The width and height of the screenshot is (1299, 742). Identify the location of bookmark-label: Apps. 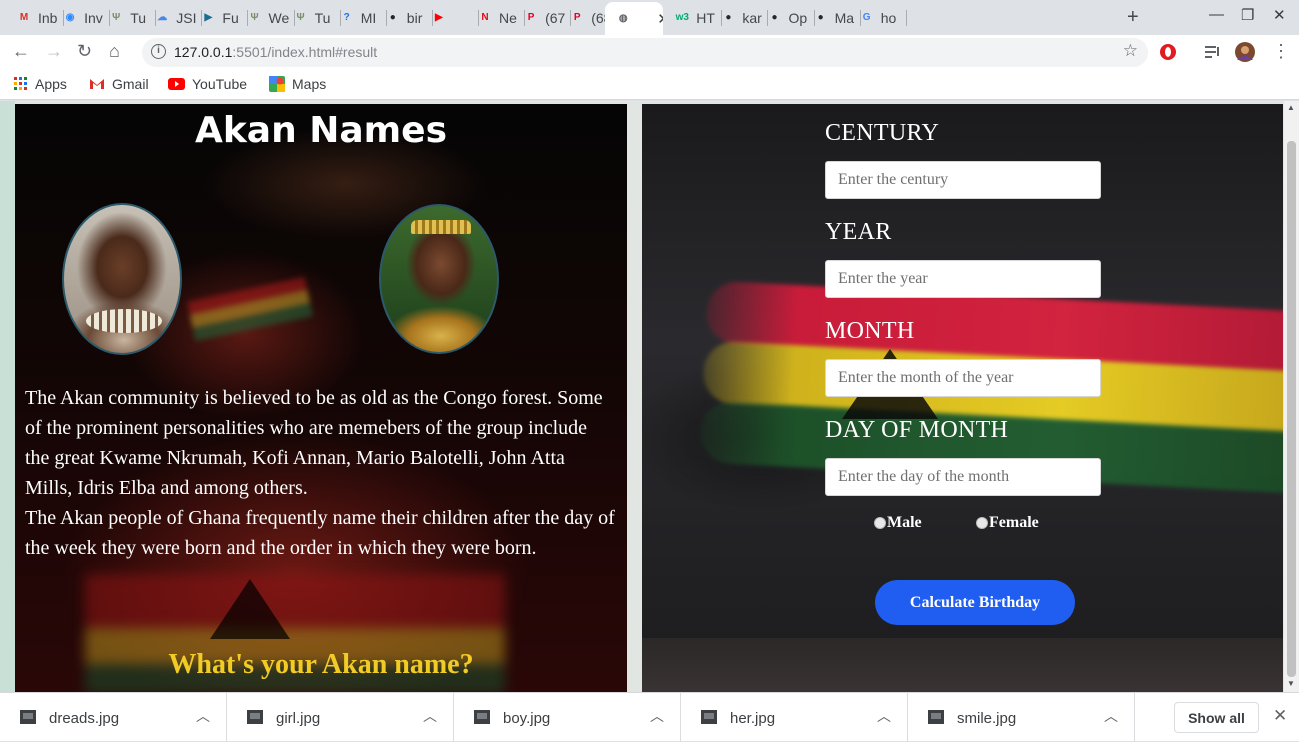
(51, 84).